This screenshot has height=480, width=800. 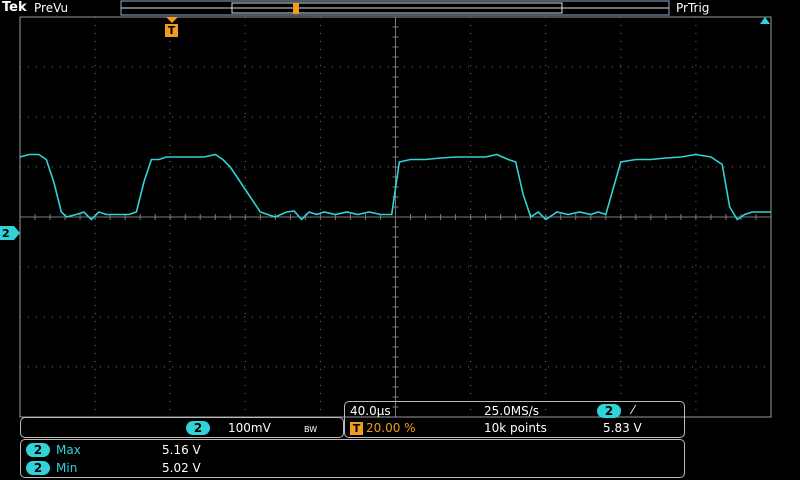 I want to click on acquisition-mode: PreVu, so click(x=51, y=8).